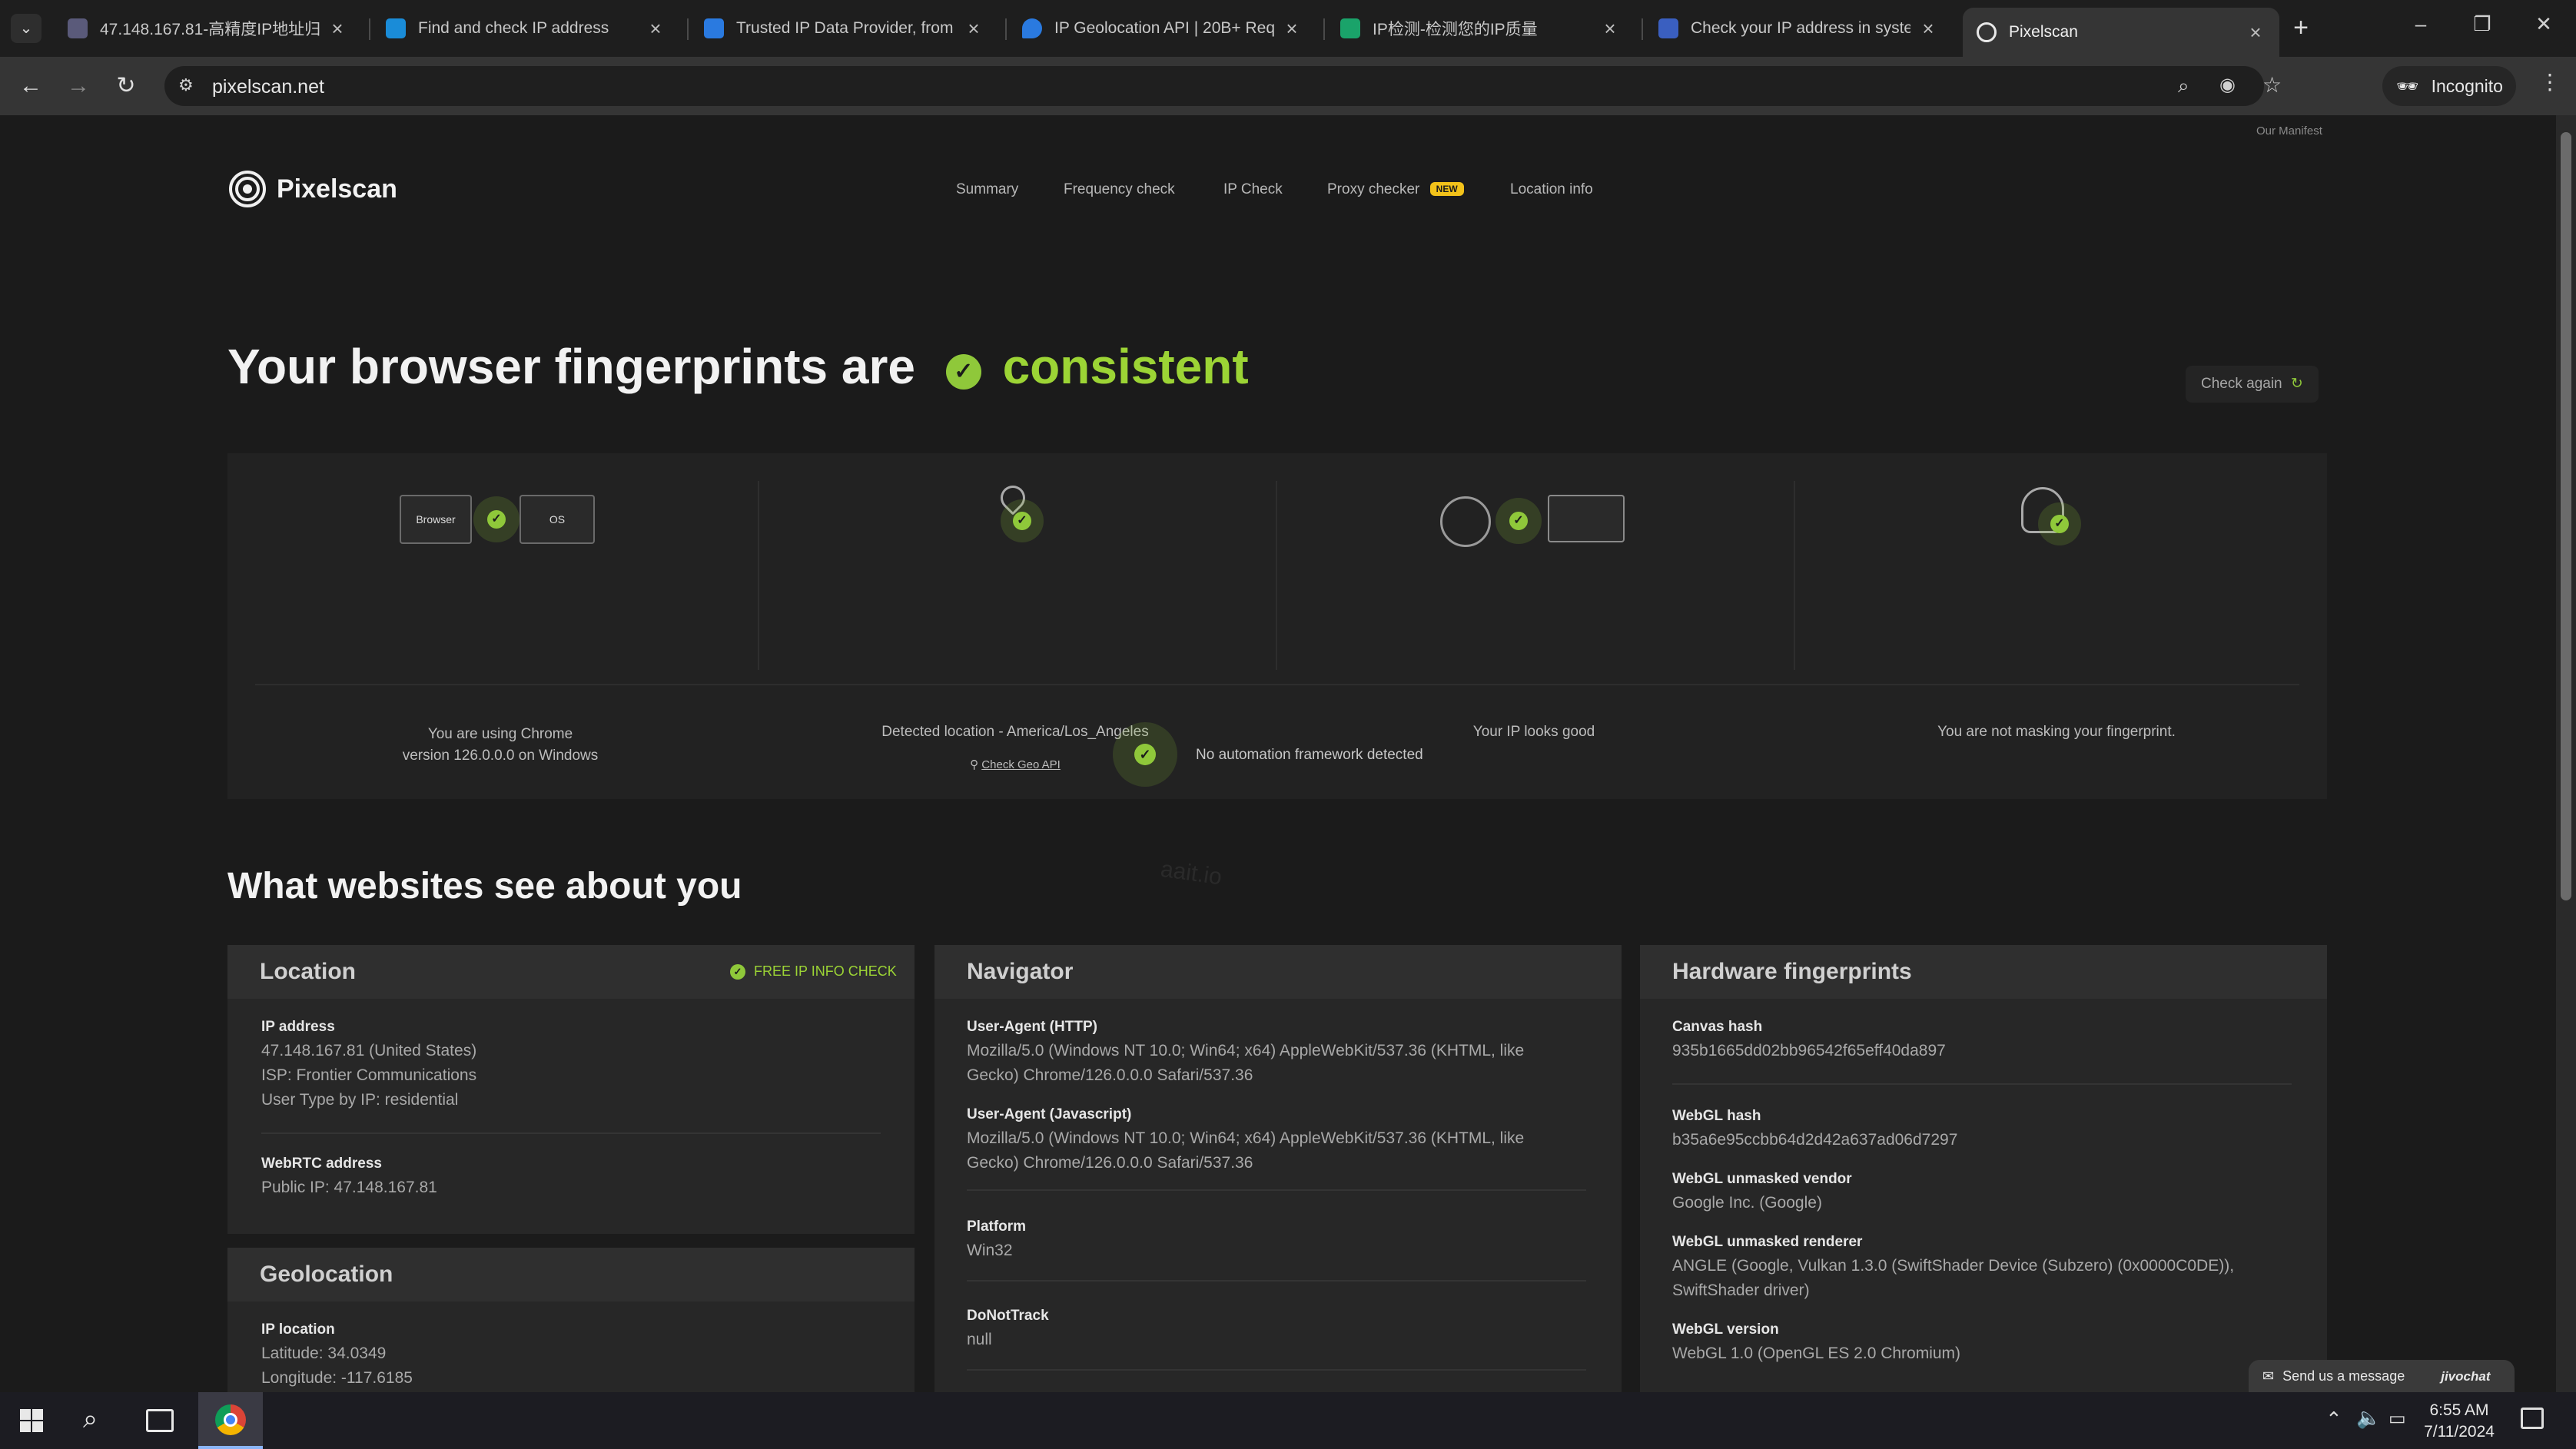  What do you see at coordinates (2466, 1376) in the screenshot?
I see `jivochat-label: jivochat` at bounding box center [2466, 1376].